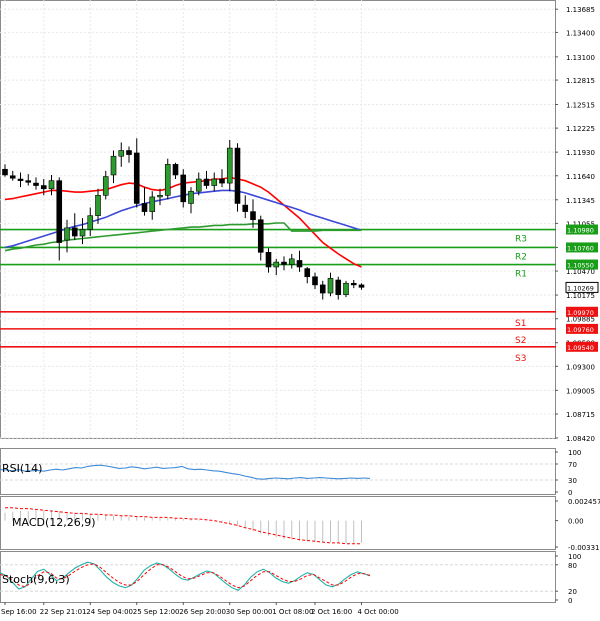  What do you see at coordinates (584, 502) in the screenshot?
I see `macd-tick-label: 0.002457` at bounding box center [584, 502].